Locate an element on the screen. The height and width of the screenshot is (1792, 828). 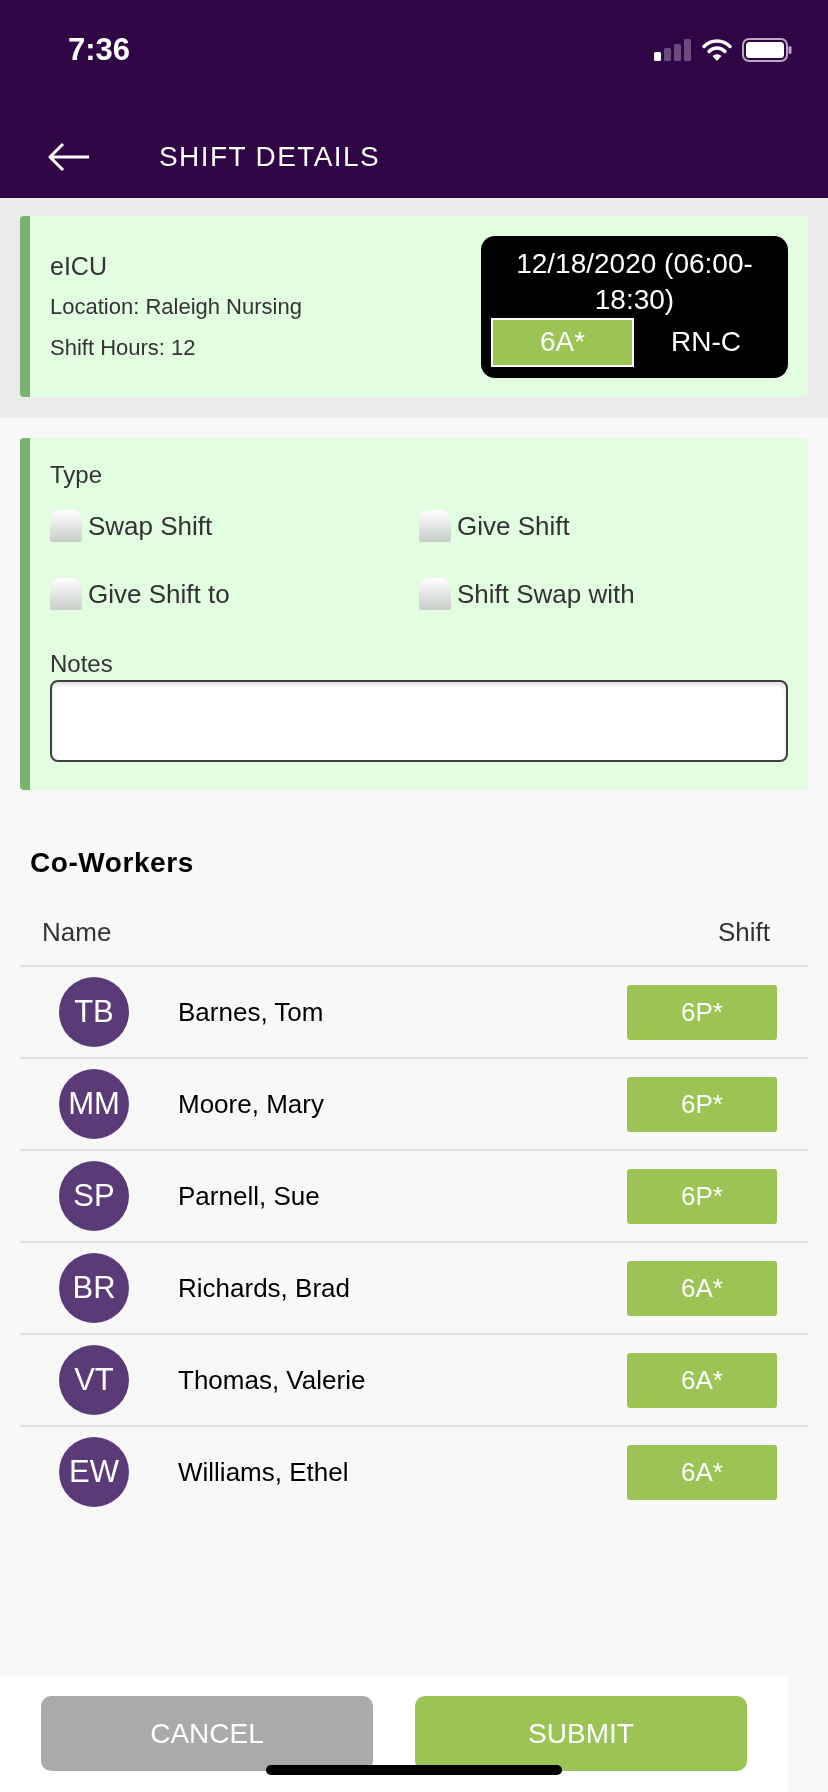
coworker-name: Parnell, Sue is located at coordinates (249, 1196).